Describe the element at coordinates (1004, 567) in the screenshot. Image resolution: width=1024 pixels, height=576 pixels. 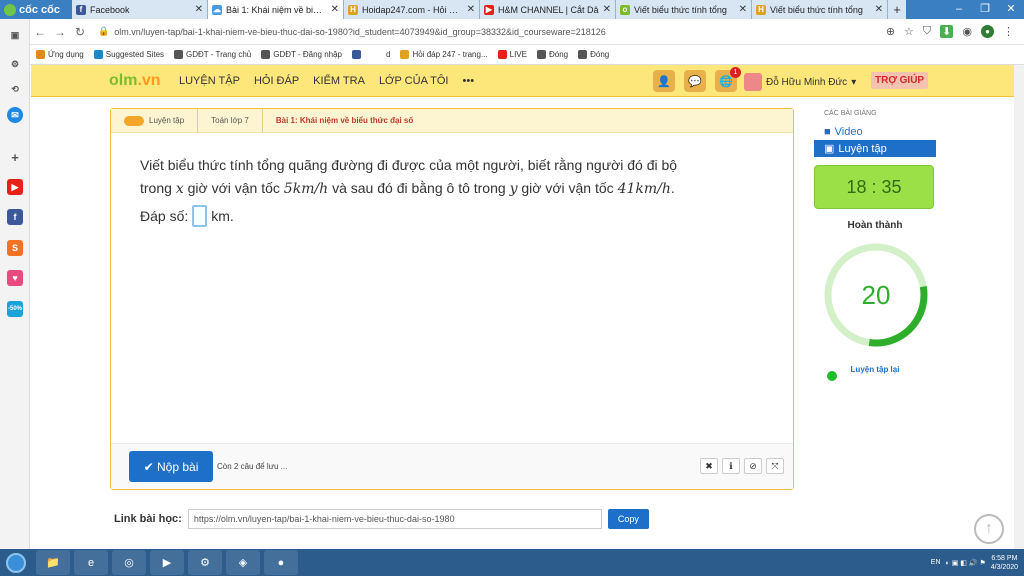
I see `clock-date: 4/3/2020` at that location.